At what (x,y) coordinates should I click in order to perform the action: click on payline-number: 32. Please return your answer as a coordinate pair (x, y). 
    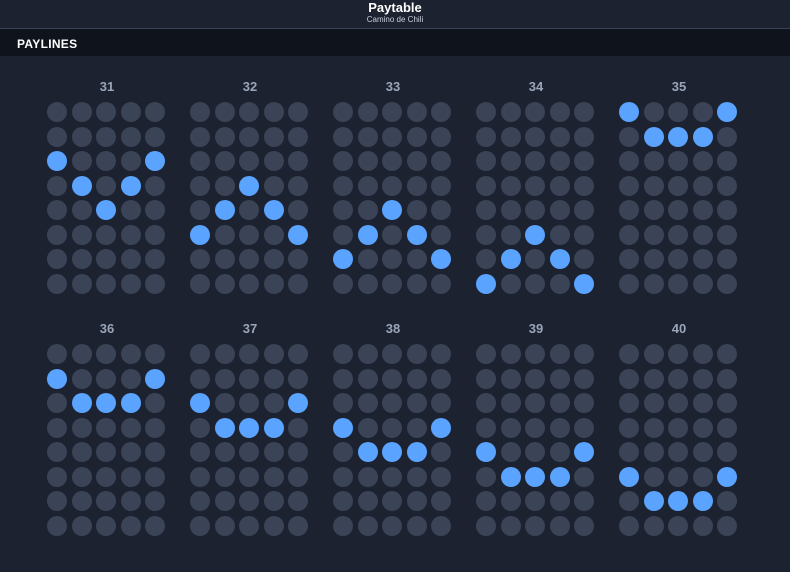
    Looking at the image, I should click on (250, 86).